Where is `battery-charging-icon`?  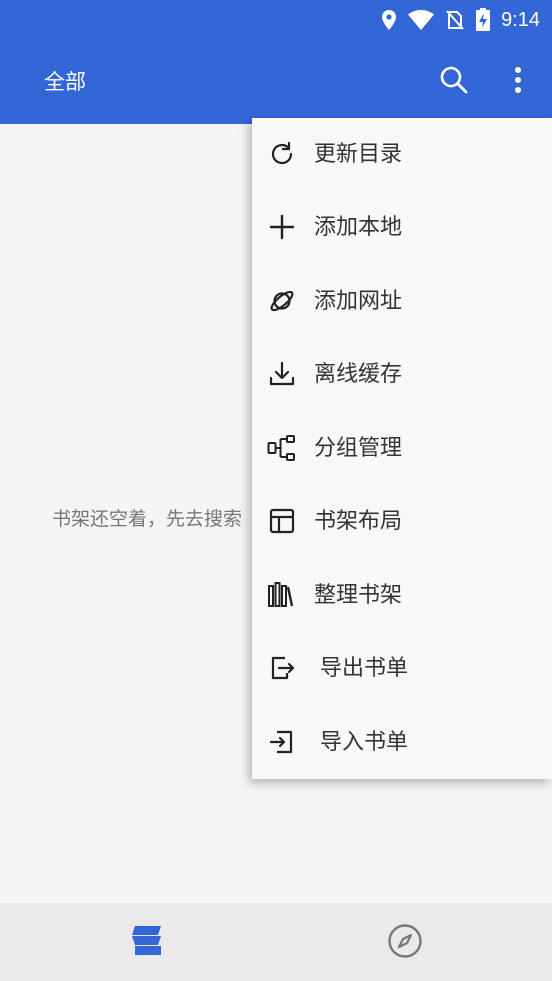
battery-charging-icon is located at coordinates (483, 20).